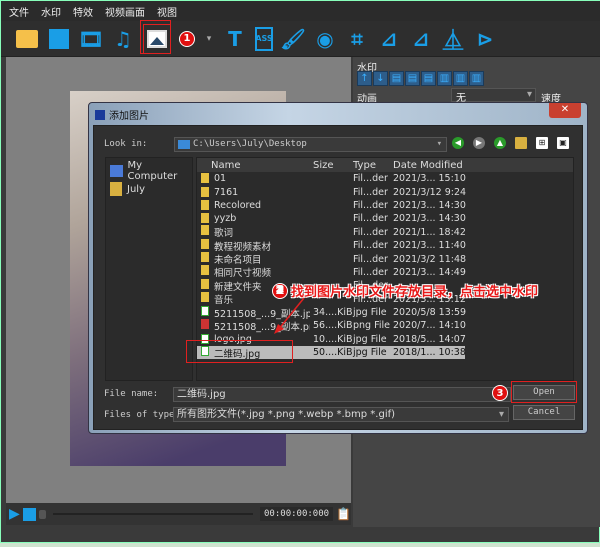 This screenshot has width=600, height=547. I want to click on crop-icon: ⌗, so click(357, 39).